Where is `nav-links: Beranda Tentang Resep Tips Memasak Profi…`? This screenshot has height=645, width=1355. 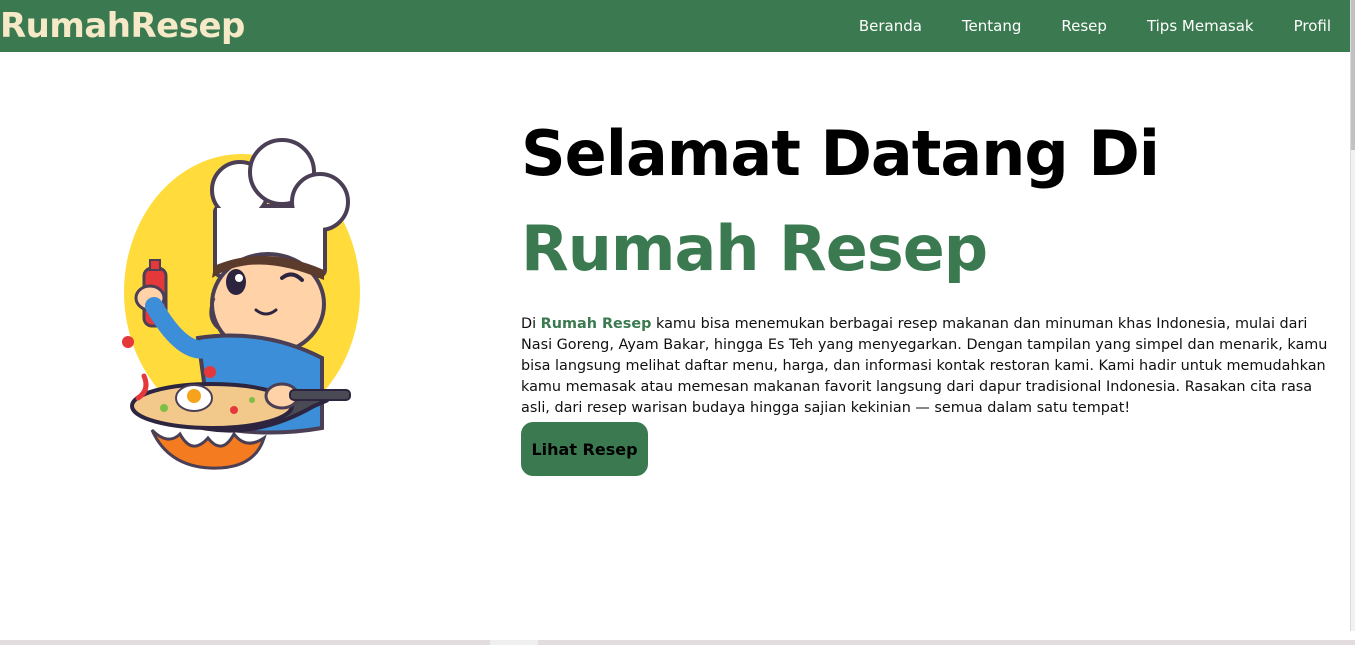
nav-links: Beranda Tentang Resep Tips Memasak Profi… is located at coordinates (1095, 26).